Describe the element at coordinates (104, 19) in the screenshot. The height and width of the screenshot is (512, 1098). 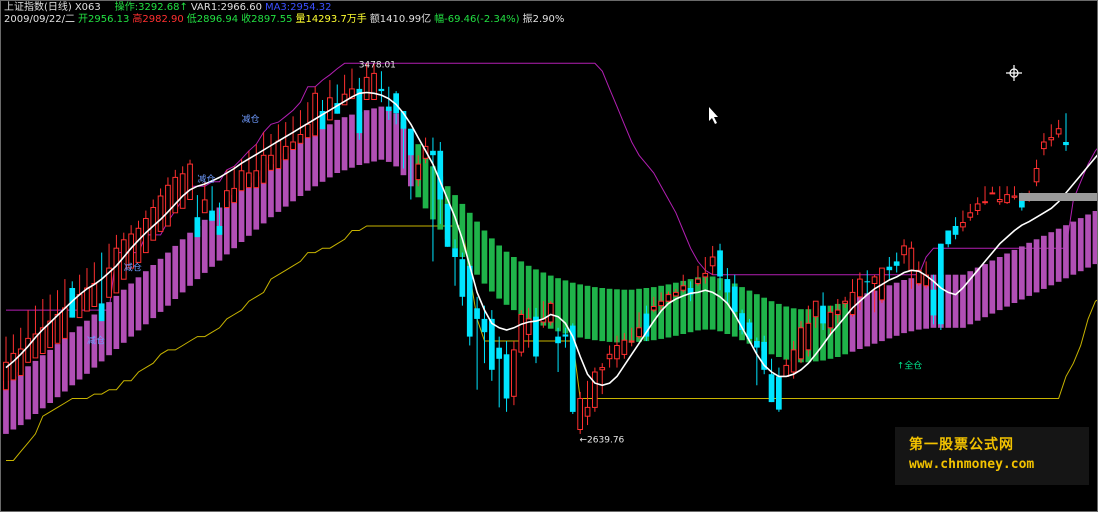
I see `open-value: 开2956.13` at that location.